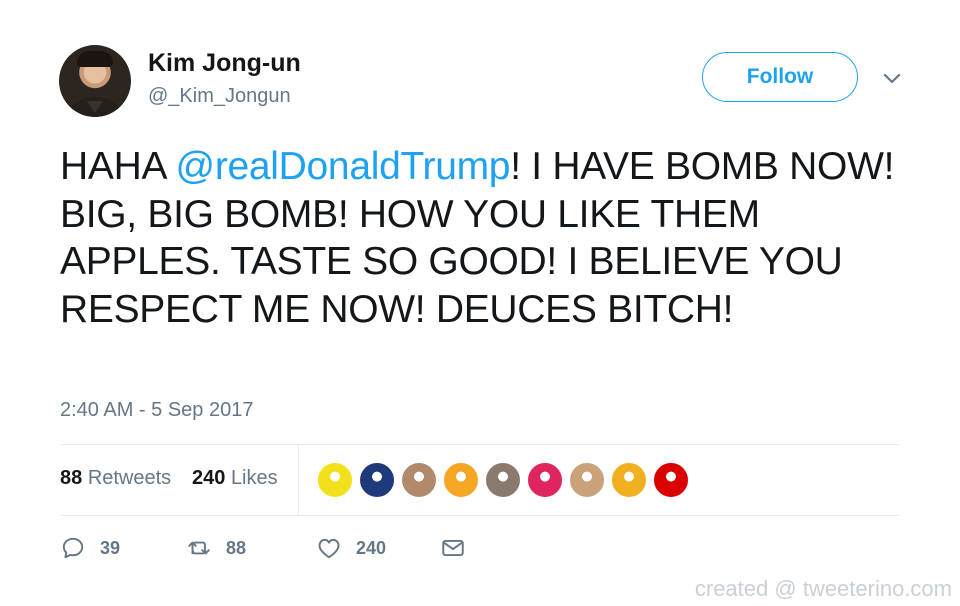 This screenshot has width=960, height=606. I want to click on liker-avatar-yellow-emblem, so click(335, 480).